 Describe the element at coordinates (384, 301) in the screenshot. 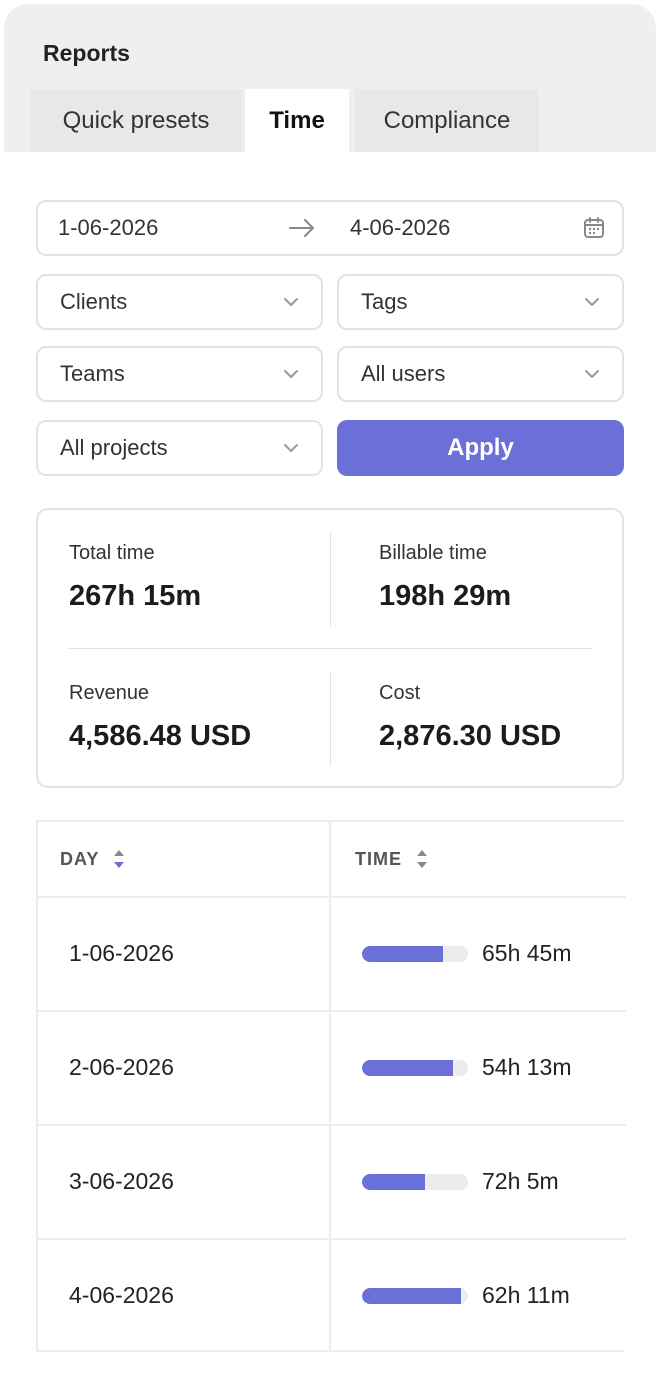

I see `tags-select-label: Tags` at that location.